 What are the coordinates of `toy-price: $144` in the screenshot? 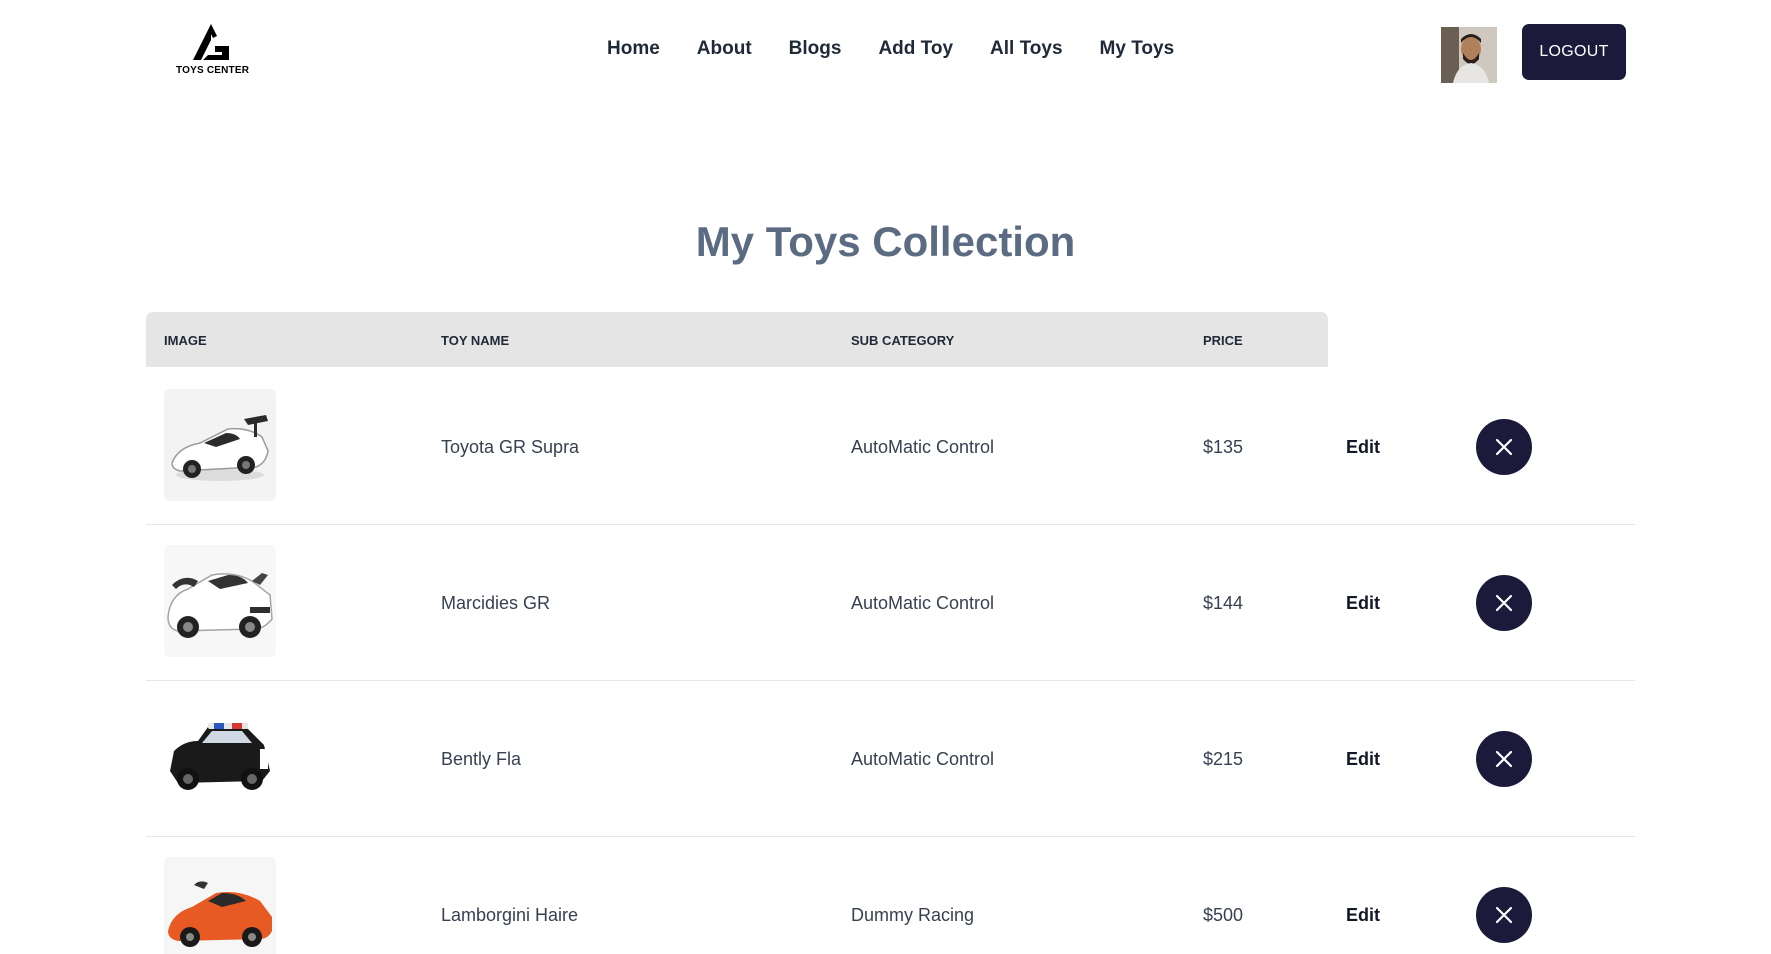 It's located at (1223, 603).